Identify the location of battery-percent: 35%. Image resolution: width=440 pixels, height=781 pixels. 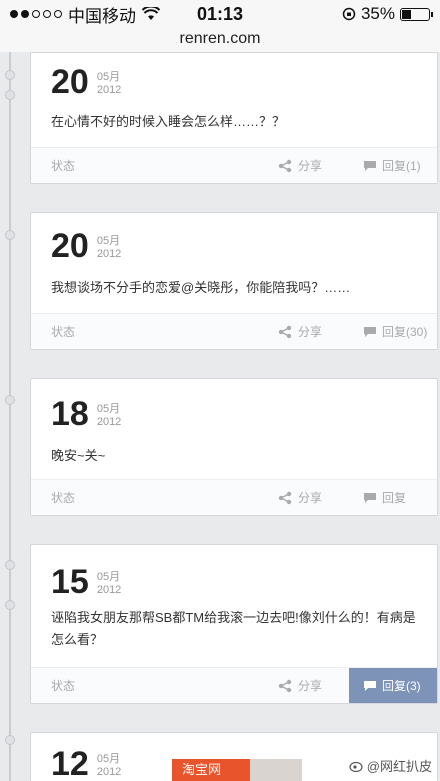
(377, 13).